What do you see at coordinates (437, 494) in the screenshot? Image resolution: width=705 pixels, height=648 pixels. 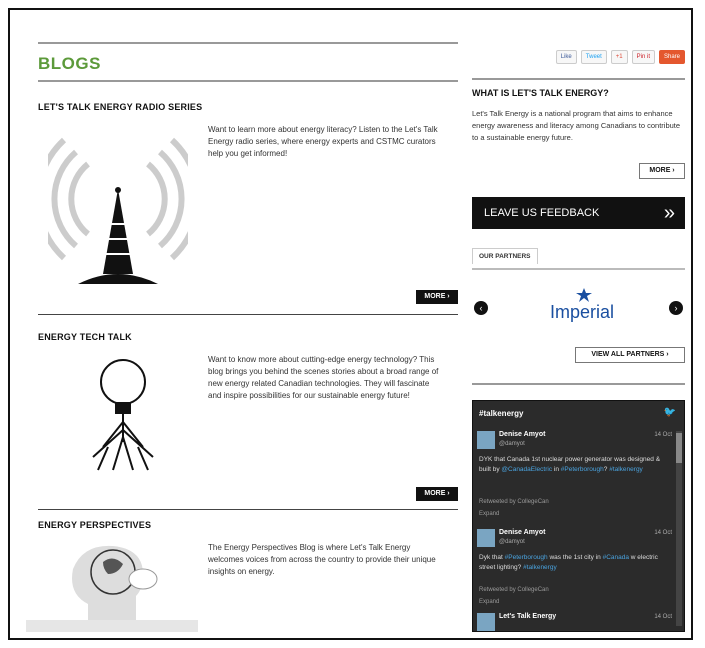 I see `more-button-tech: MORE ›` at bounding box center [437, 494].